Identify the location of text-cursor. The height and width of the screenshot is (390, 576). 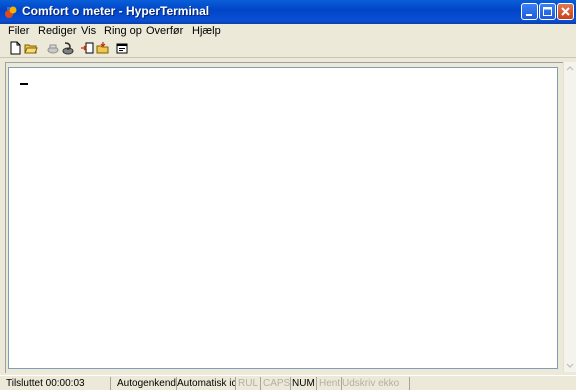
(24, 84).